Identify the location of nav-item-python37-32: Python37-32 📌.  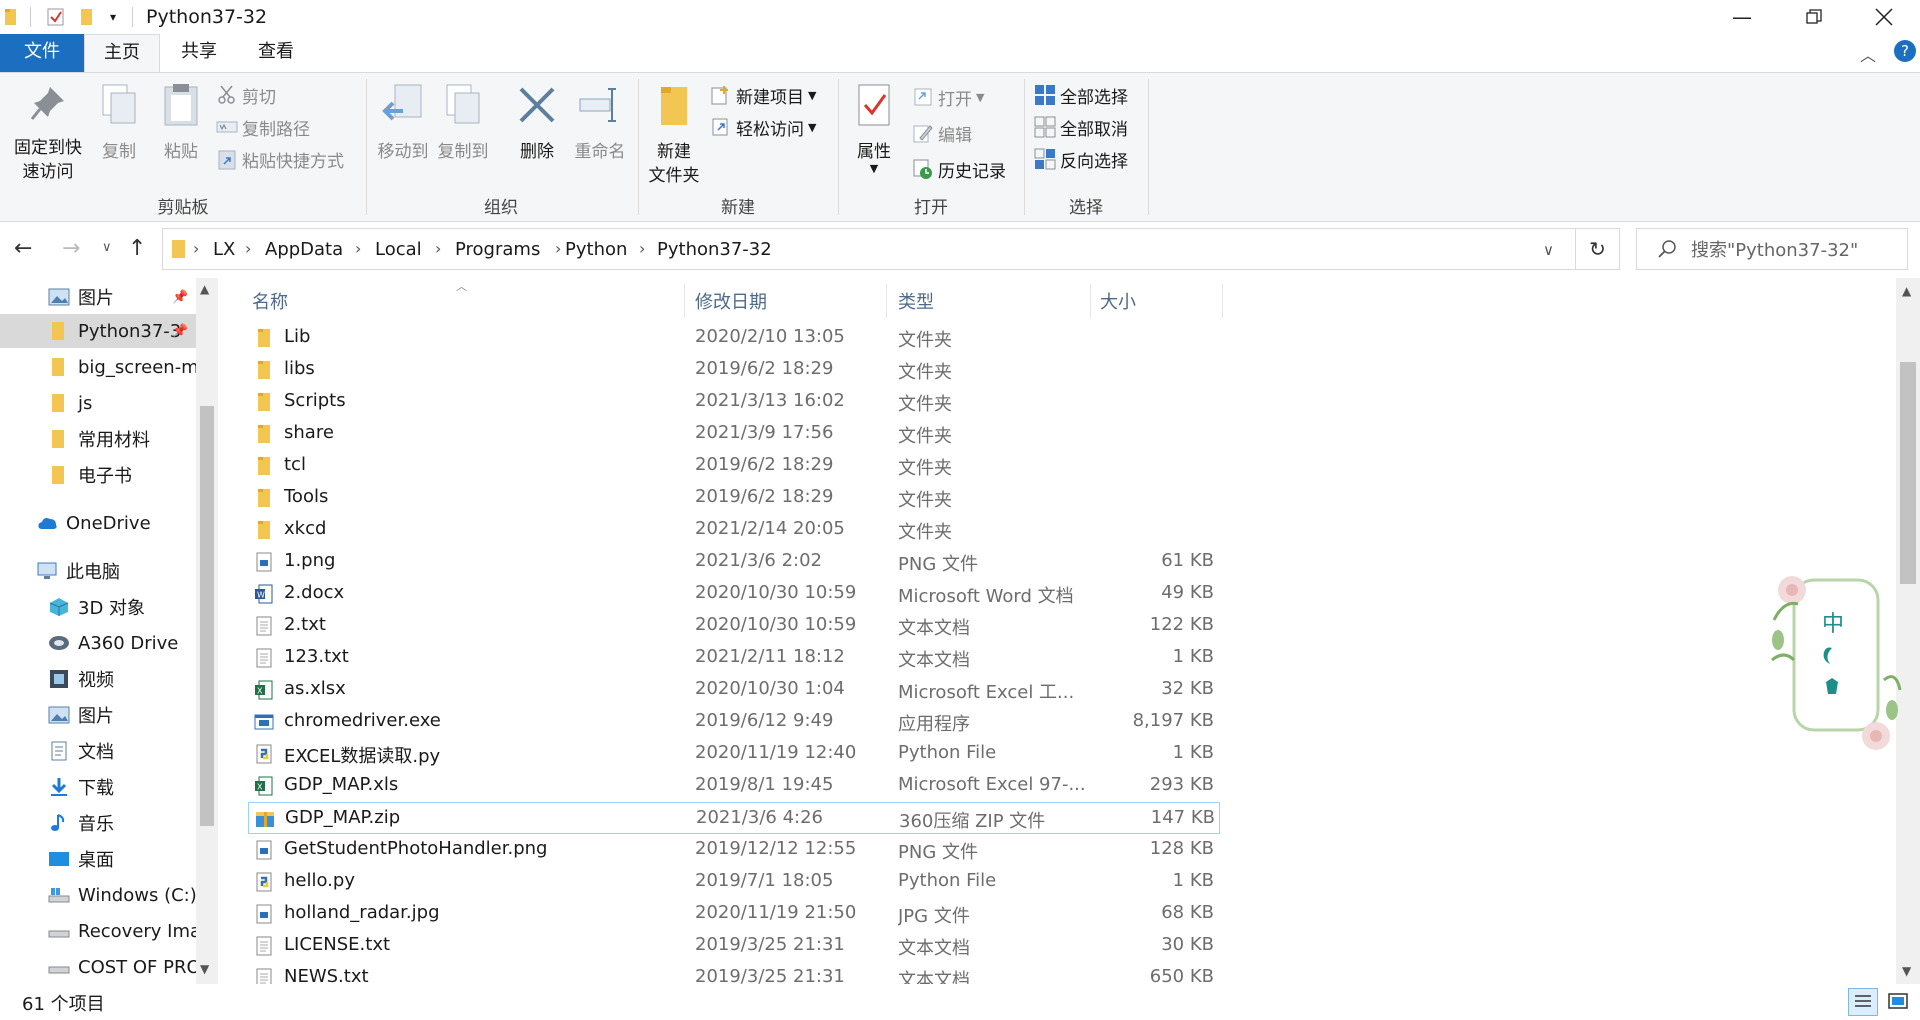
(98, 331).